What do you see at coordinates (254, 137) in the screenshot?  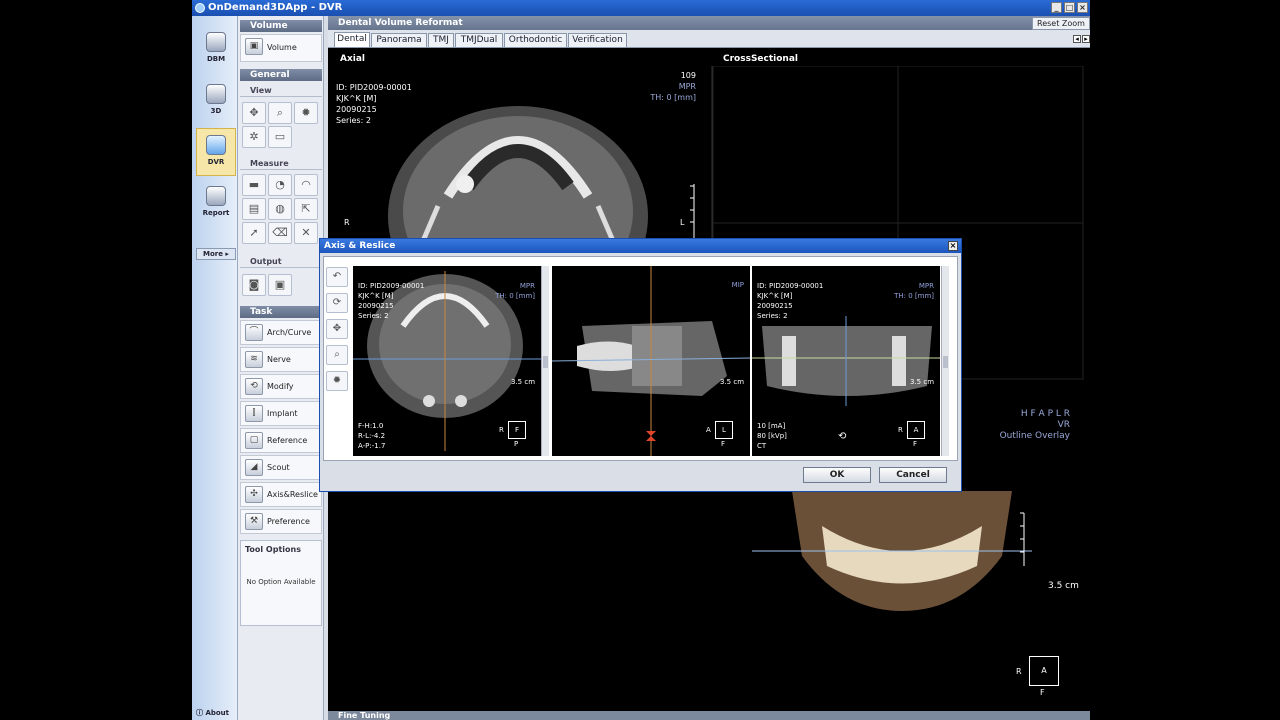 I see `rotate-icon: ✲` at bounding box center [254, 137].